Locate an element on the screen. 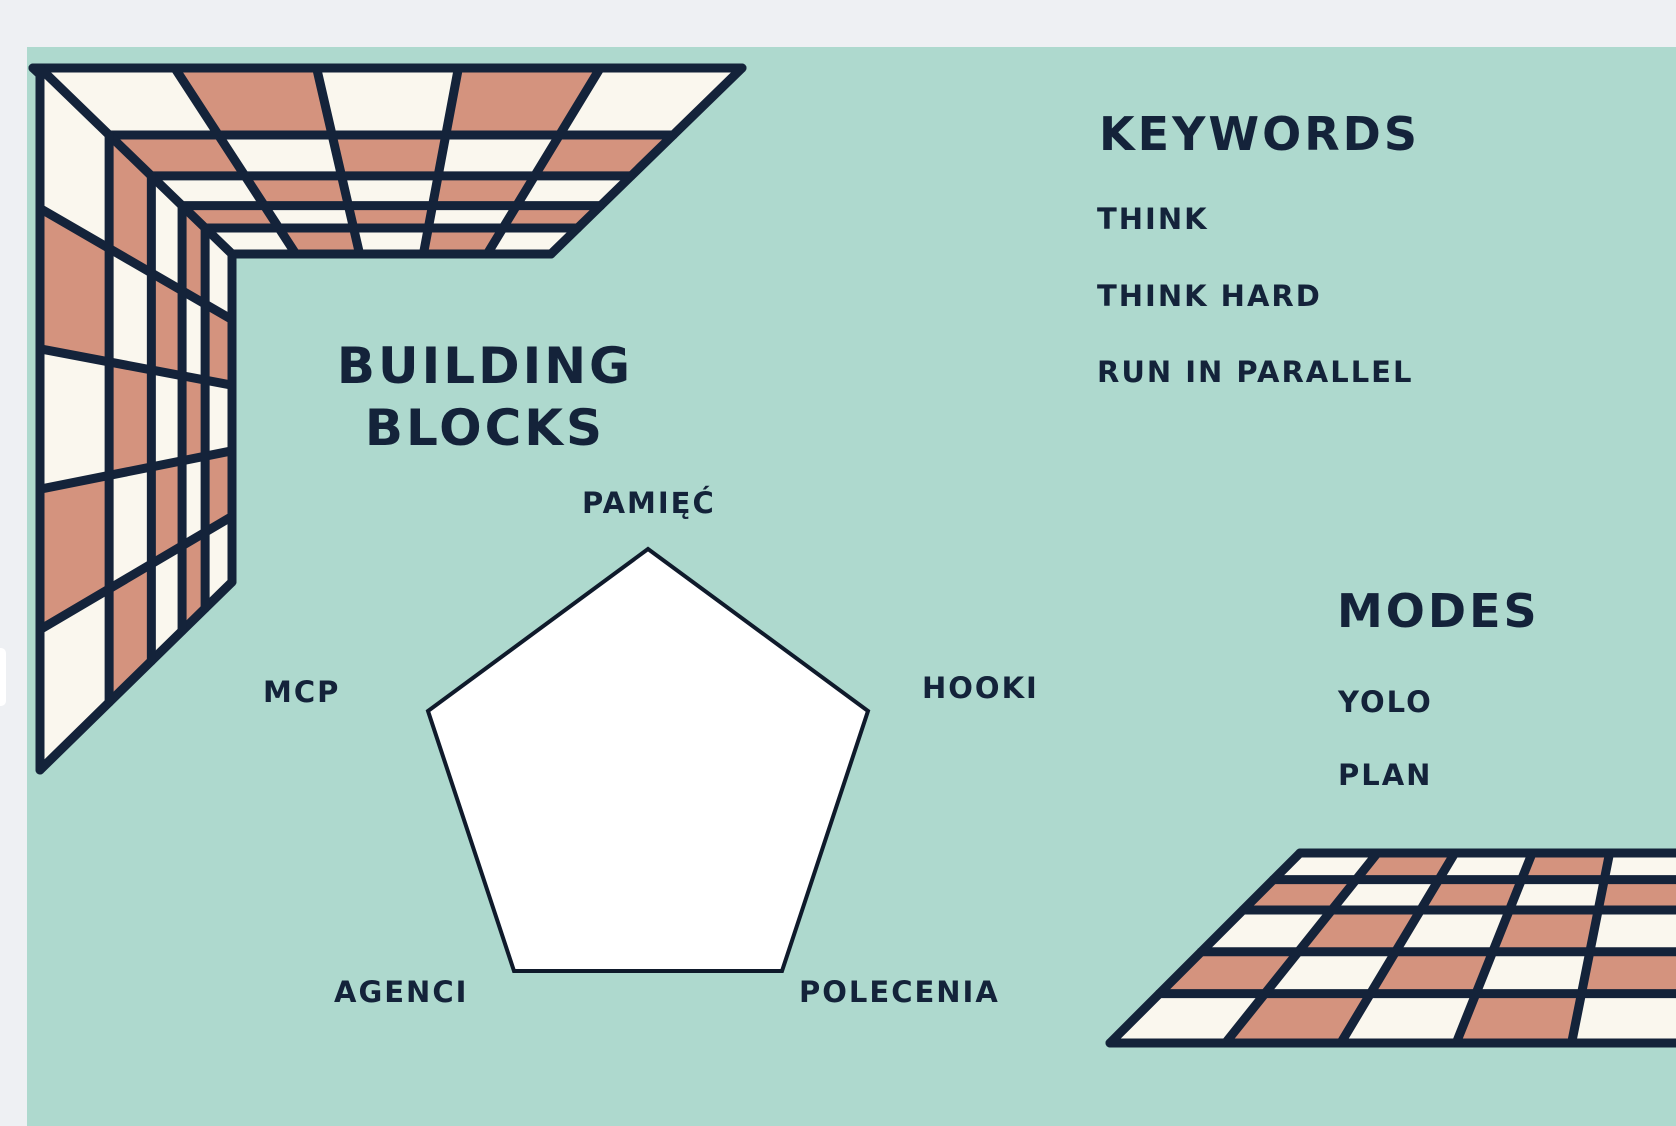 The width and height of the screenshot is (1676, 1126). keywords-heading: KEYWORDS is located at coordinates (1259, 134).